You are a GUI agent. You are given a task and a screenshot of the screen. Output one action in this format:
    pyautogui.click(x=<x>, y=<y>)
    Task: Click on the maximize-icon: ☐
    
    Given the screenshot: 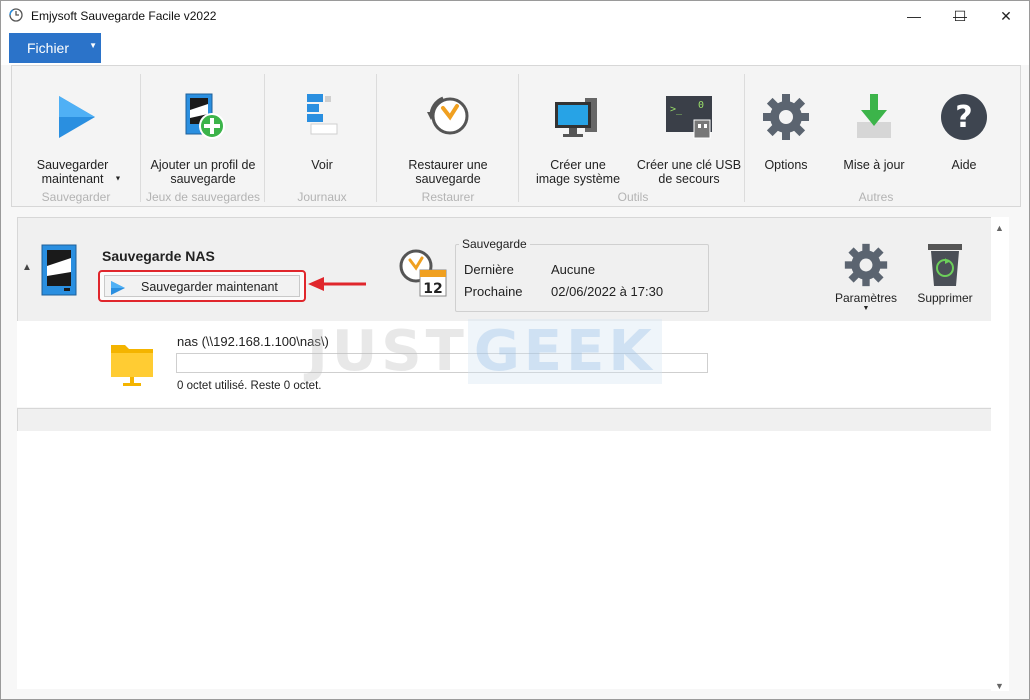 What is the action you would take?
    pyautogui.click(x=960, y=15)
    